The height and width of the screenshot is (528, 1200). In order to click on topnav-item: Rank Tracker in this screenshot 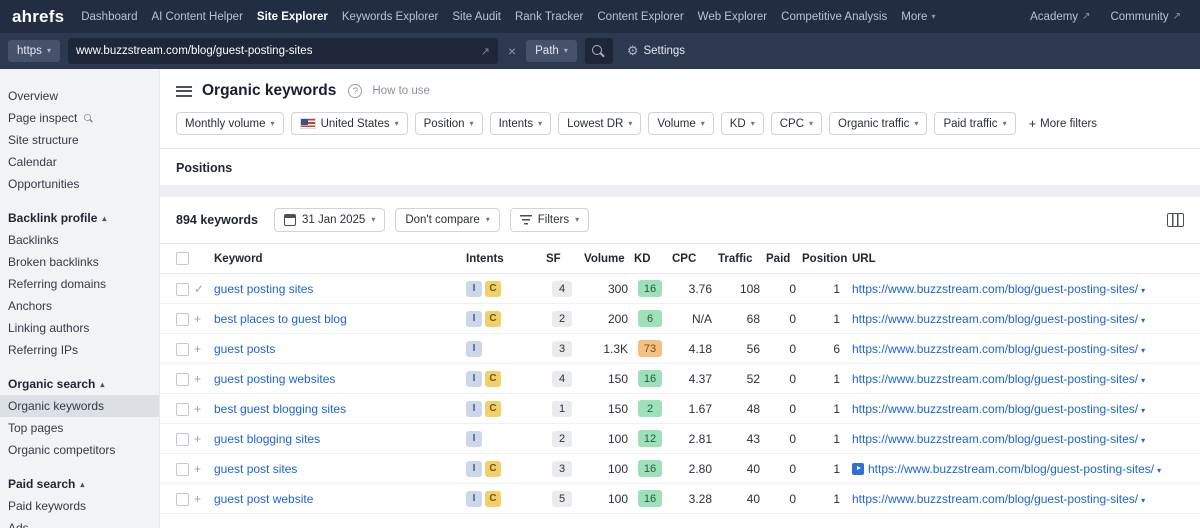, I will do `click(549, 16)`.